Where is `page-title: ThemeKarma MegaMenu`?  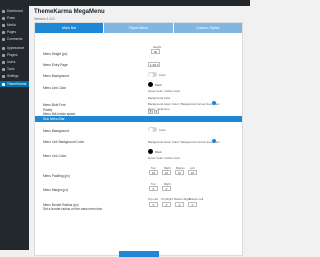 page-title: ThemeKarma MegaMenu is located at coordinates (69, 12).